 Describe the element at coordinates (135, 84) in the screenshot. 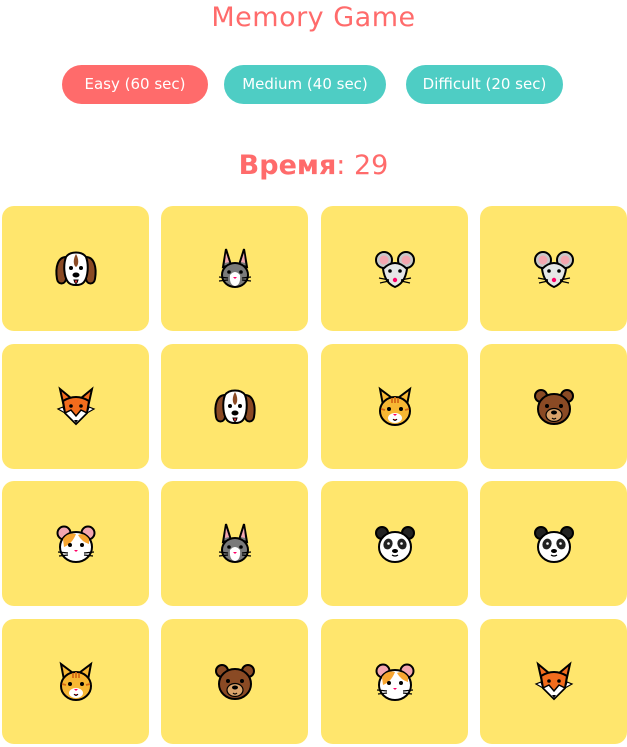

I see `easy-level-button: Easy (60 sec)` at that location.